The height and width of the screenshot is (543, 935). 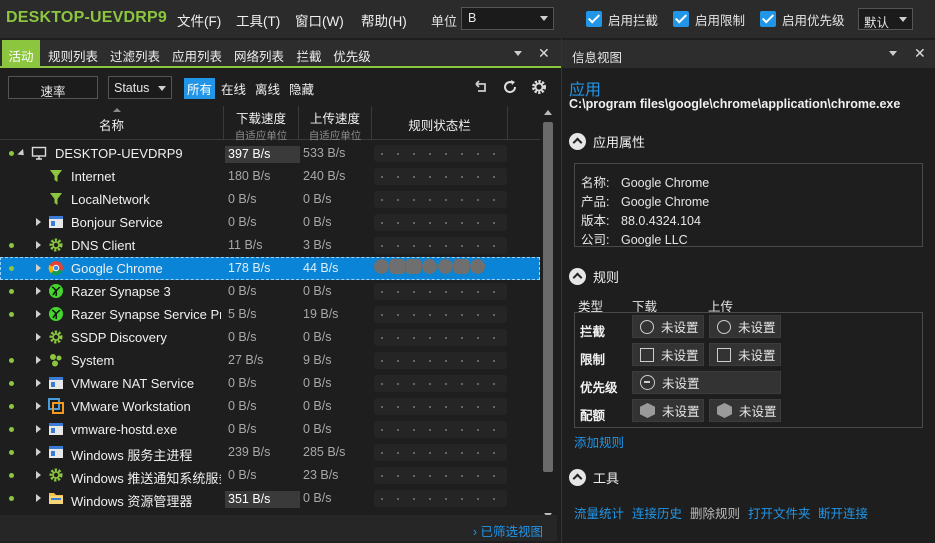 I want to click on col-upload: 上传速度 自适应单位, so click(x=335, y=124).